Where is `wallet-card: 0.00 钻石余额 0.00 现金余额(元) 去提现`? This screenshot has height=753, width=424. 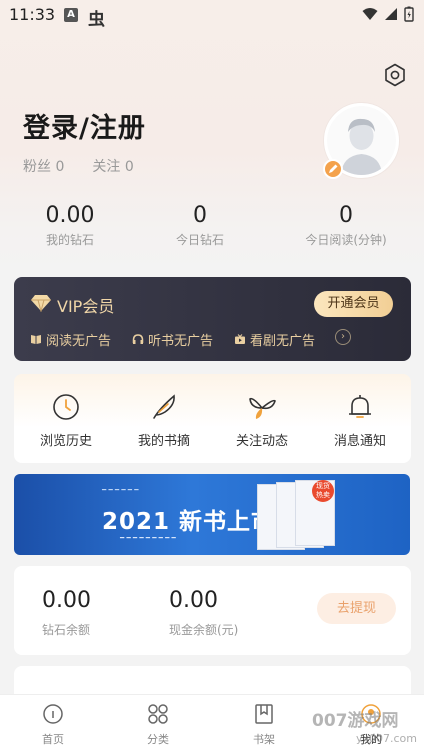 wallet-card: 0.00 钻石余额 0.00 现金余额(元) 去提现 is located at coordinates (212, 610).